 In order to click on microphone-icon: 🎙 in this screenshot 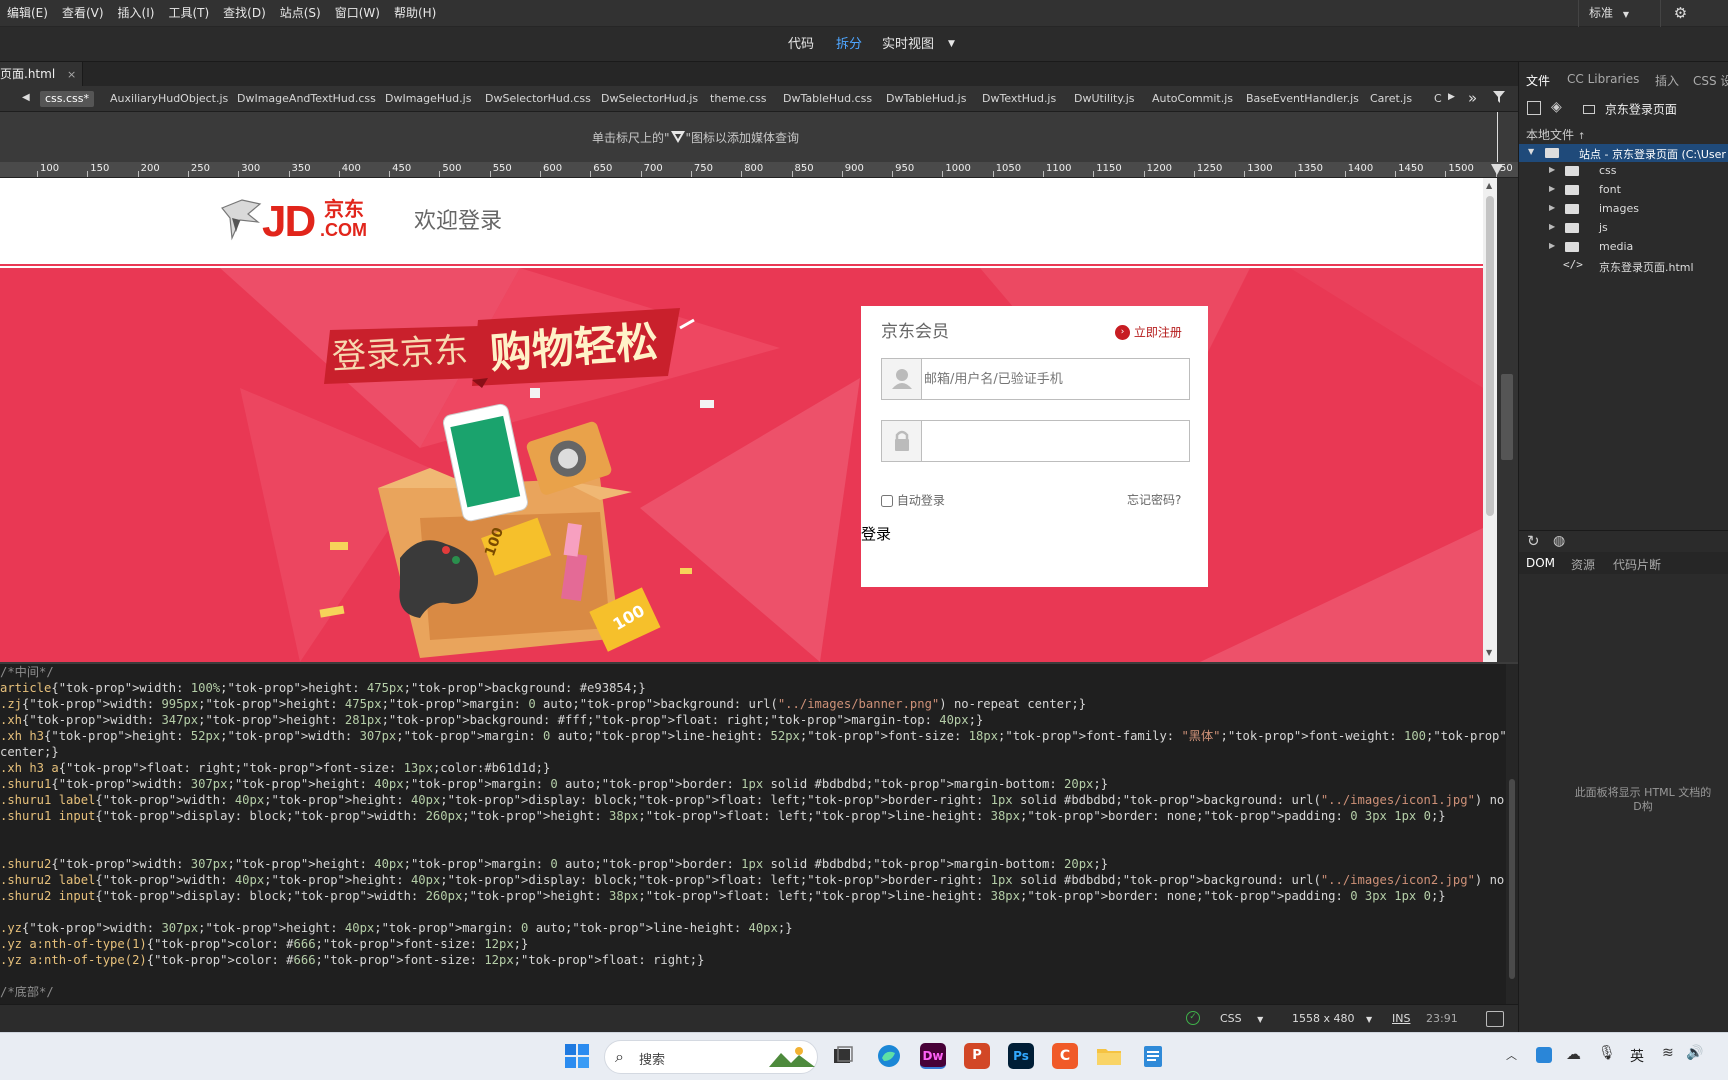, I will do `click(1607, 1053)`.